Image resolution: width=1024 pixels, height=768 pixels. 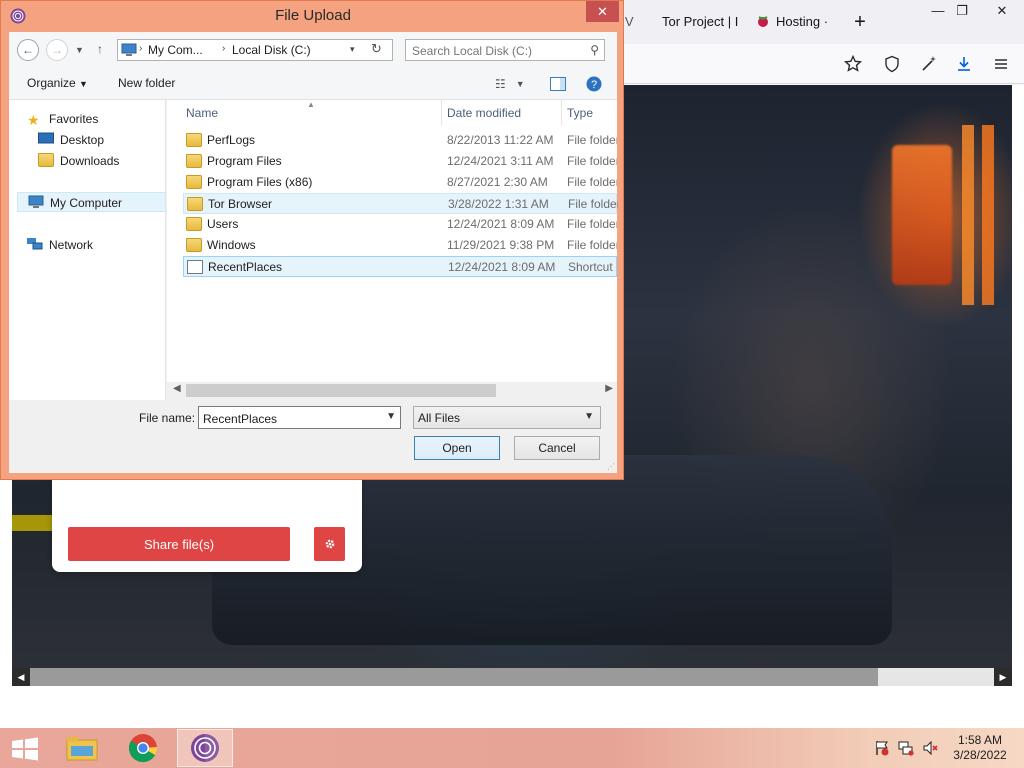 I want to click on file-name: Windows, so click(x=231, y=245).